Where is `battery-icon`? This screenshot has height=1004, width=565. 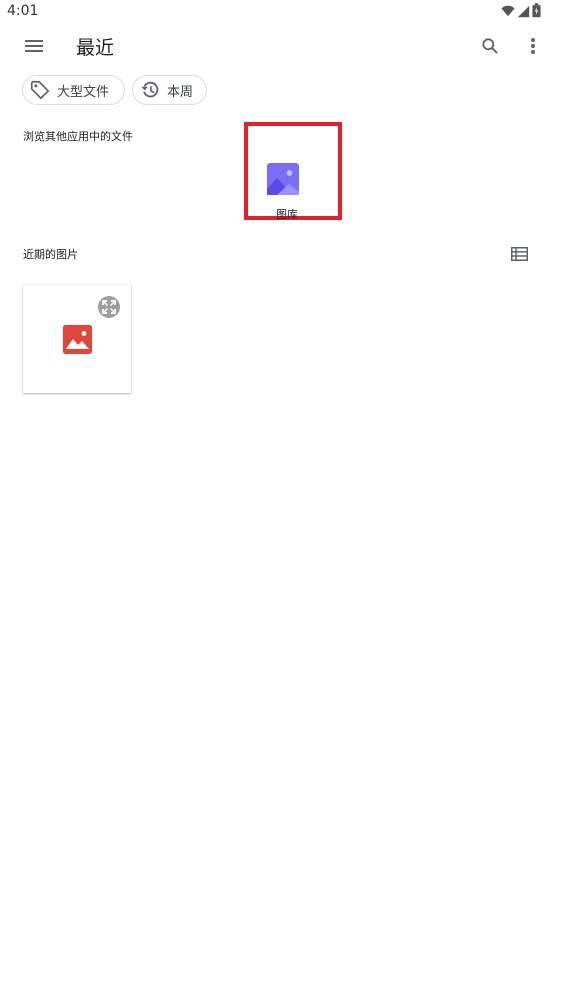 battery-icon is located at coordinates (536, 12).